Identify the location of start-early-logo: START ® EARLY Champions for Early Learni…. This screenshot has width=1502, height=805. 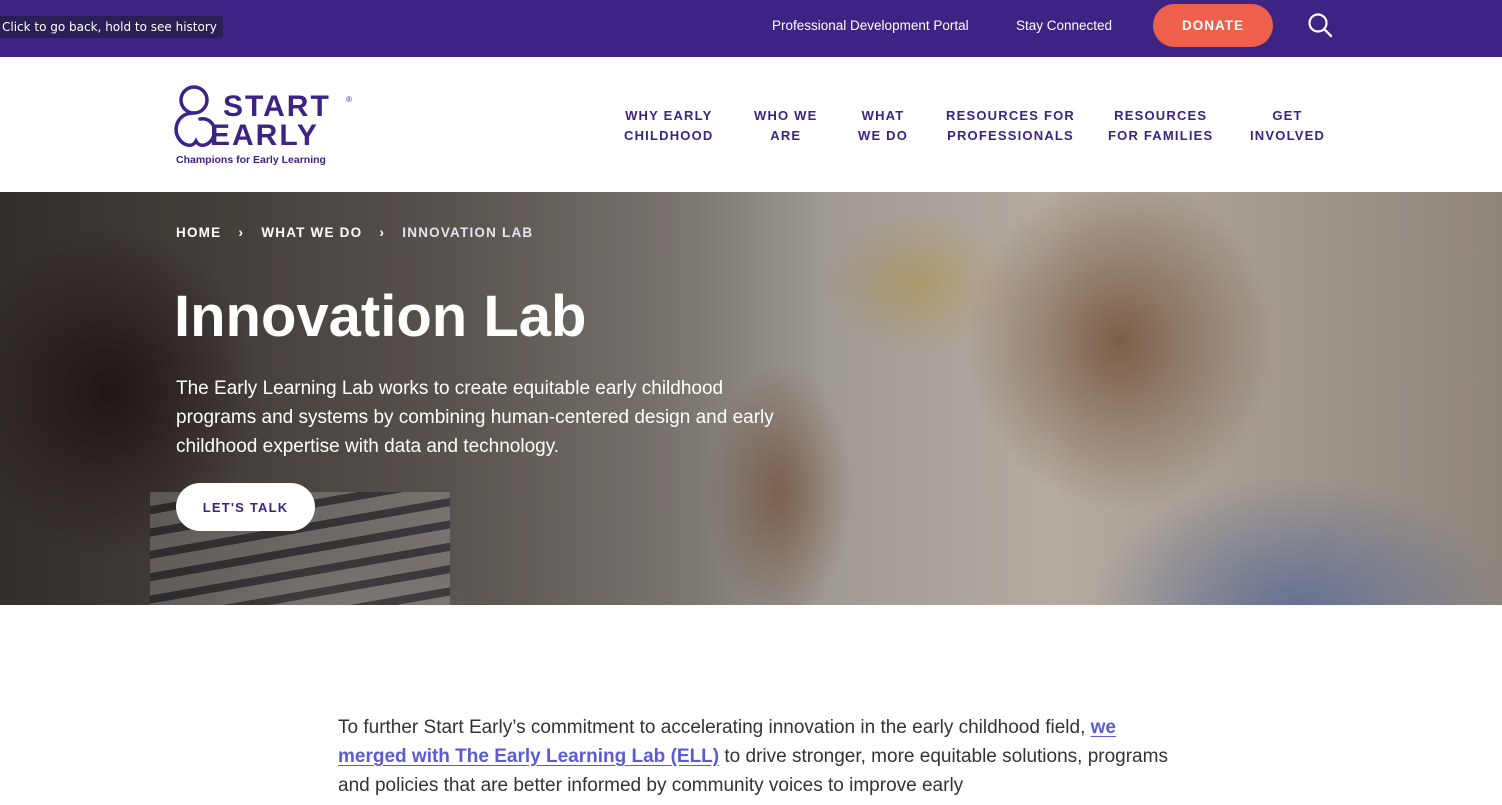
(269, 126).